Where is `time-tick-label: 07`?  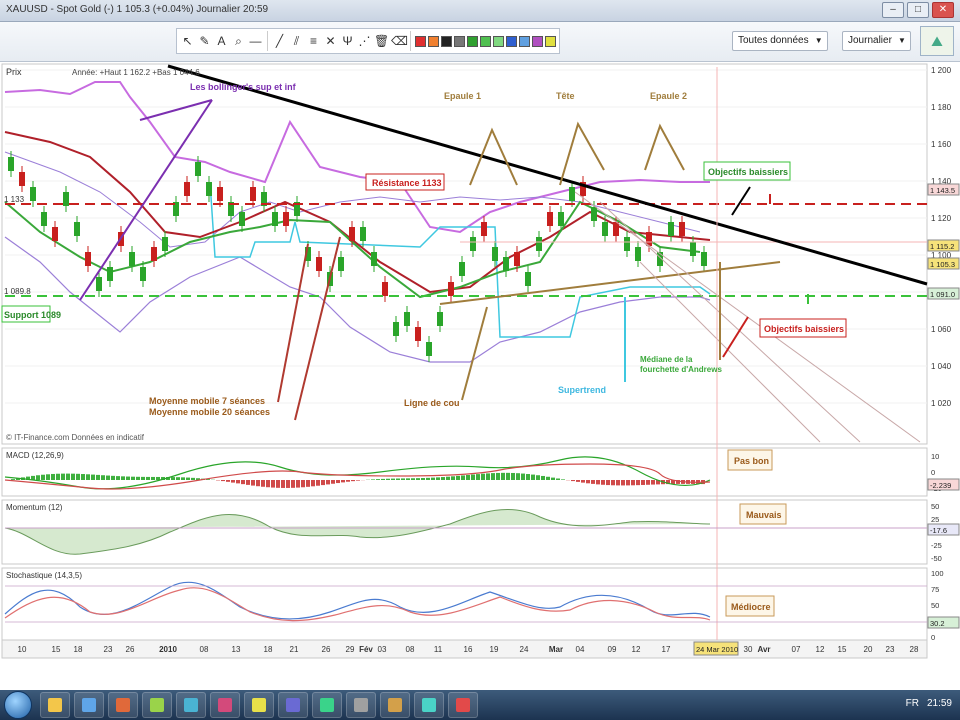
time-tick-label: 07 is located at coordinates (796, 649).